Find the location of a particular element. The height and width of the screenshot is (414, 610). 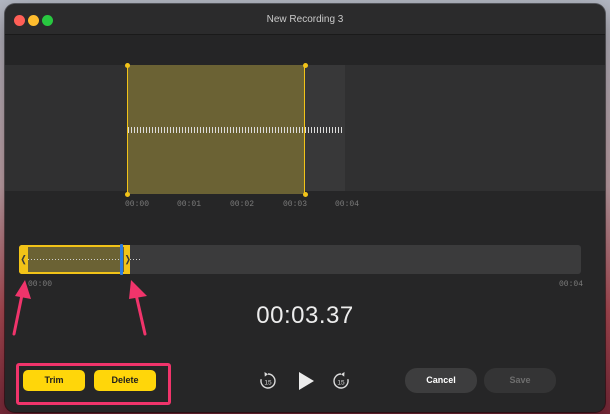

annotation-highlight-box is located at coordinates (93, 384).